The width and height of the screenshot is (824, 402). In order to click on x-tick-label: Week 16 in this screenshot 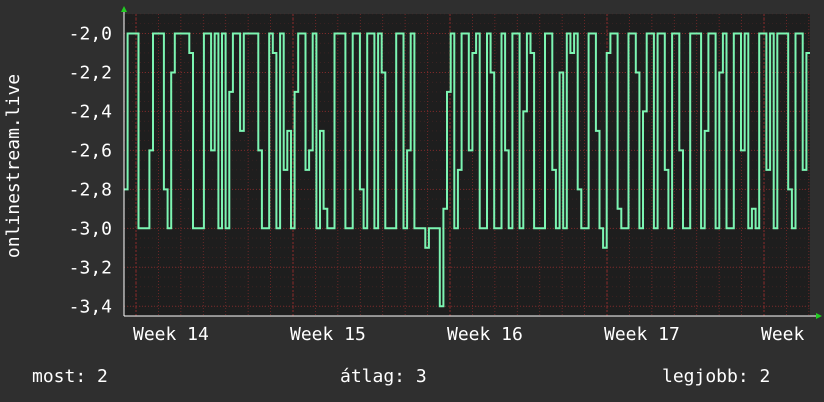, I will do `click(485, 334)`.